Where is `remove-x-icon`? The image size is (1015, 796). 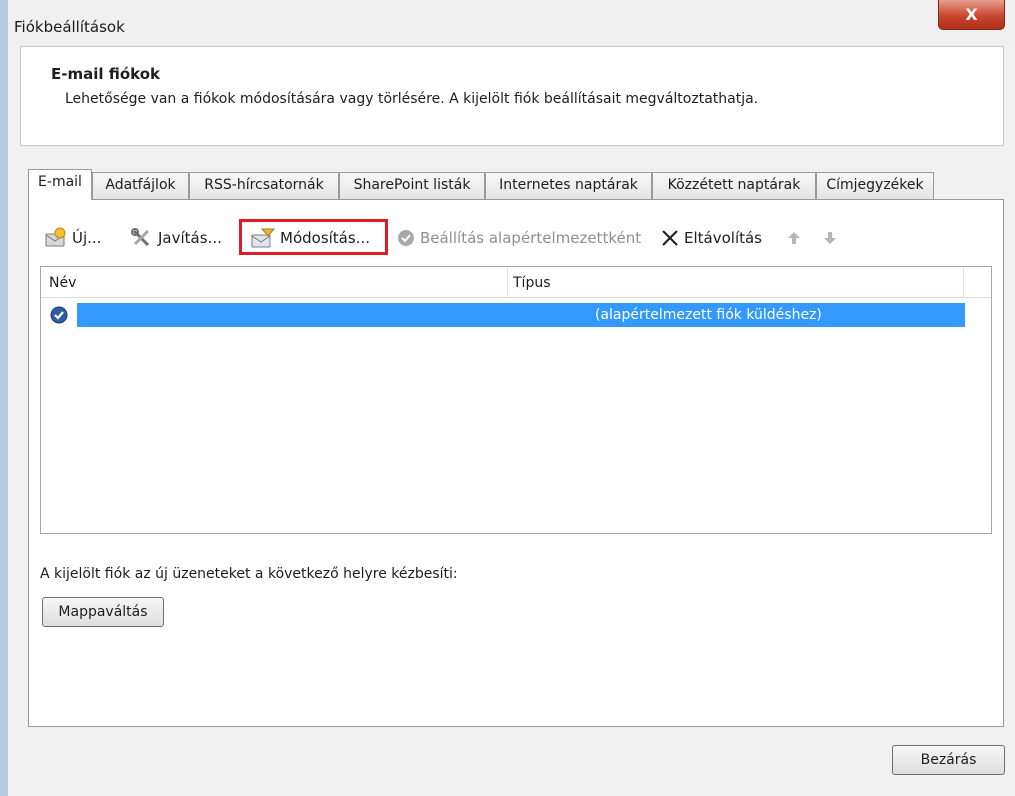
remove-x-icon is located at coordinates (670, 238).